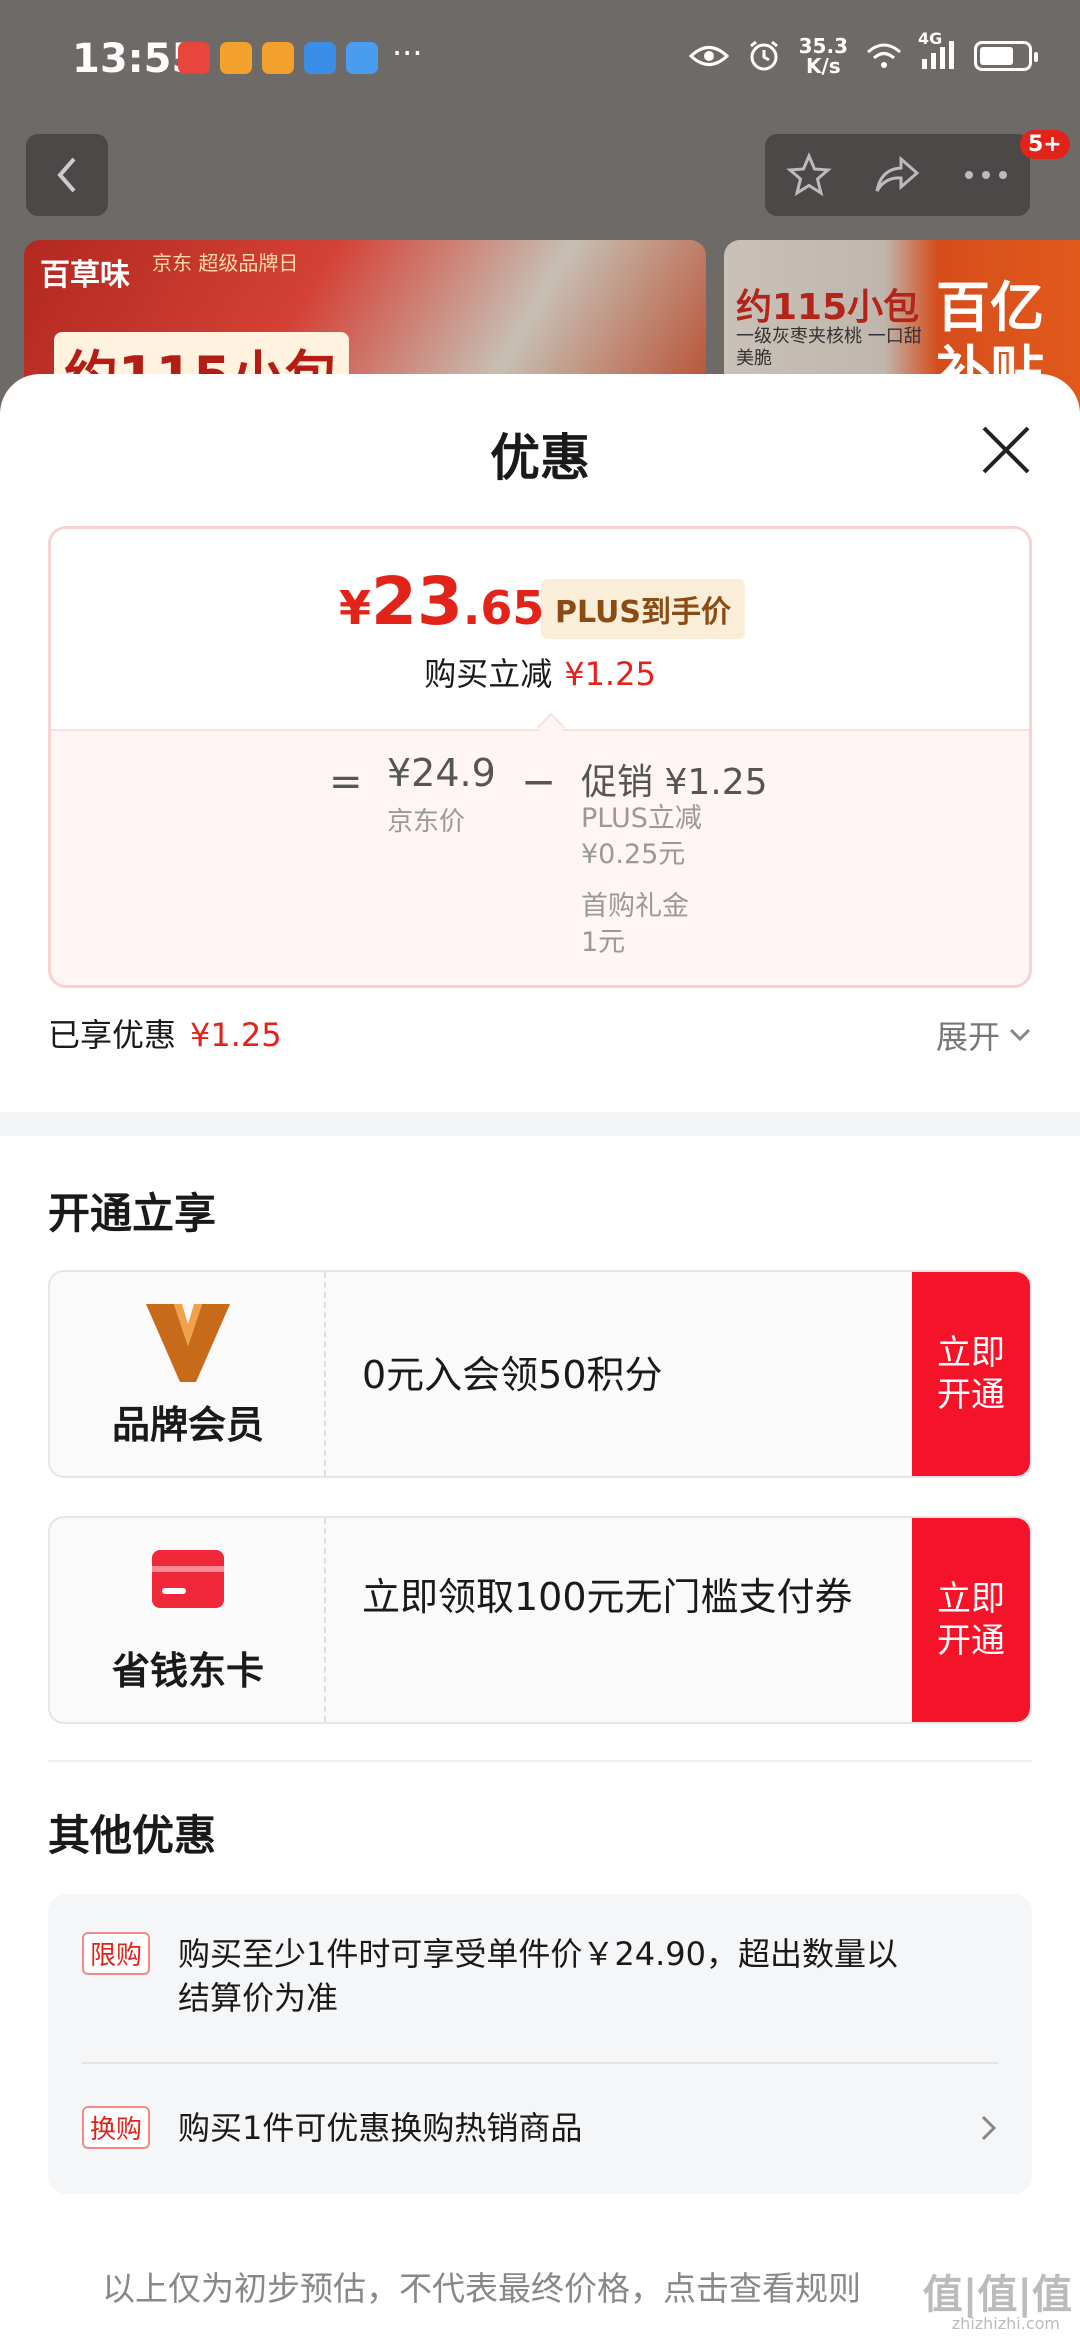 The width and height of the screenshot is (1080, 2340). Describe the element at coordinates (503, 608) in the screenshot. I see `final-price-dec: .65` at that location.